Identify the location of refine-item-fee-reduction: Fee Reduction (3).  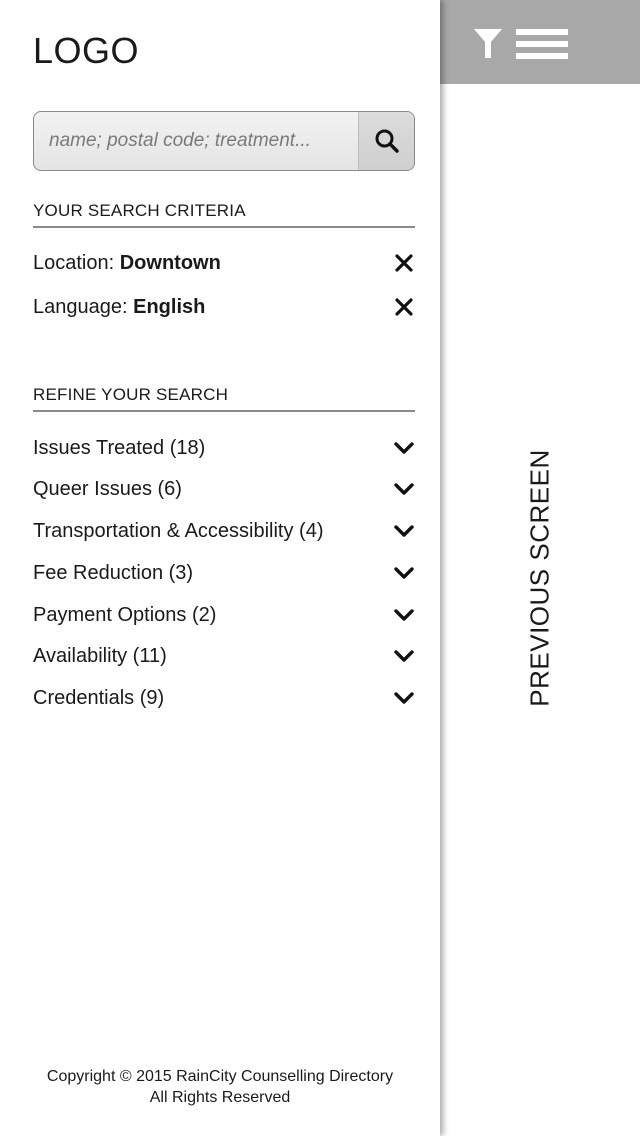
(224, 573).